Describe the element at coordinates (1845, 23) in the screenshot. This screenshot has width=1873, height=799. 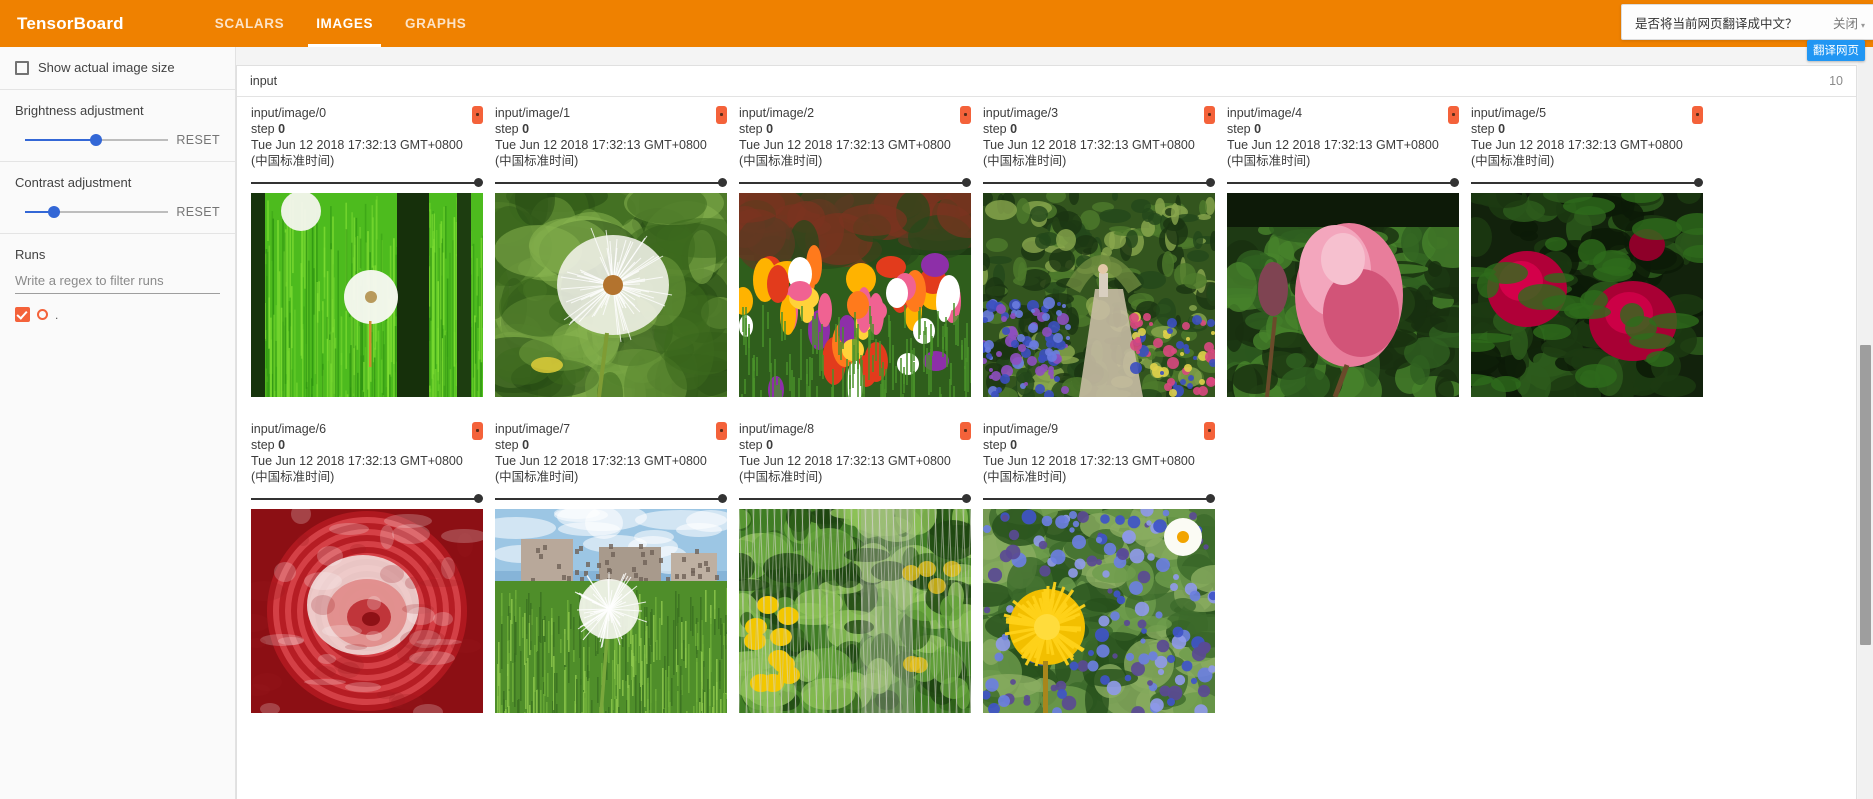
I see `translate-close-label: 关闭` at that location.